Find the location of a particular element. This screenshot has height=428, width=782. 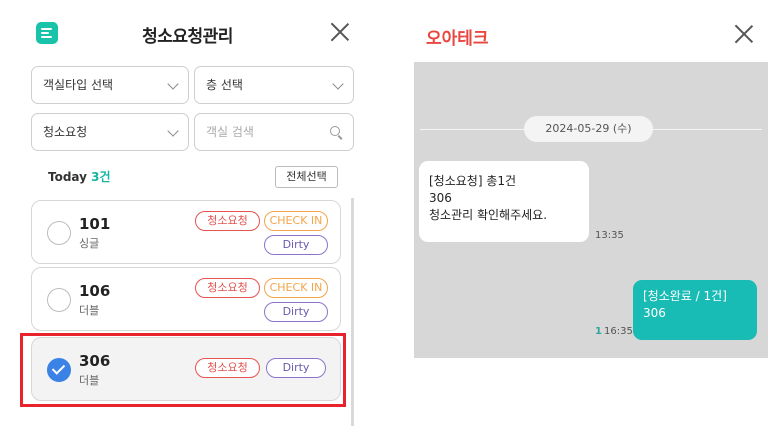

selection-highlight is located at coordinates (183, 370).